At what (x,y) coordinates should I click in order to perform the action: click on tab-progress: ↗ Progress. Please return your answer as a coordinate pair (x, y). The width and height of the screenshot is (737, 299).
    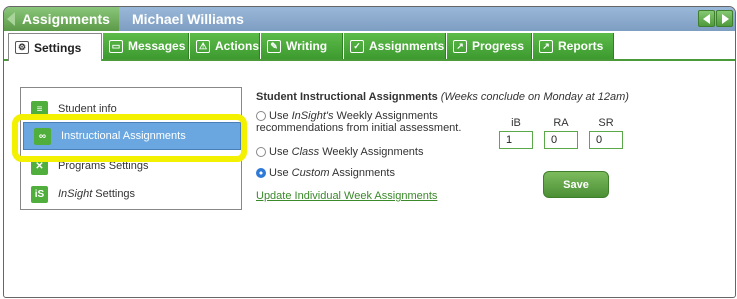
    Looking at the image, I should click on (489, 46).